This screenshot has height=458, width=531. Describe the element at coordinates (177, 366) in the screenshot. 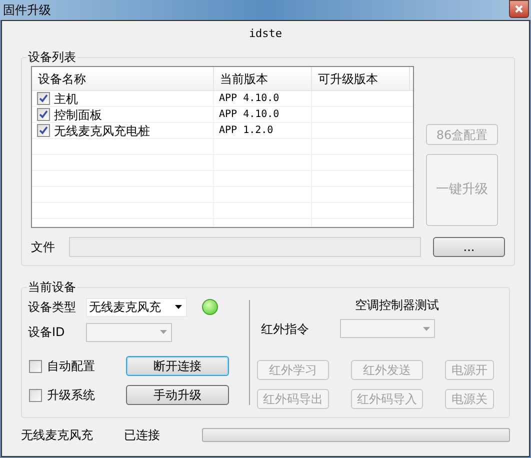

I see `action-button: 断开连接` at that location.